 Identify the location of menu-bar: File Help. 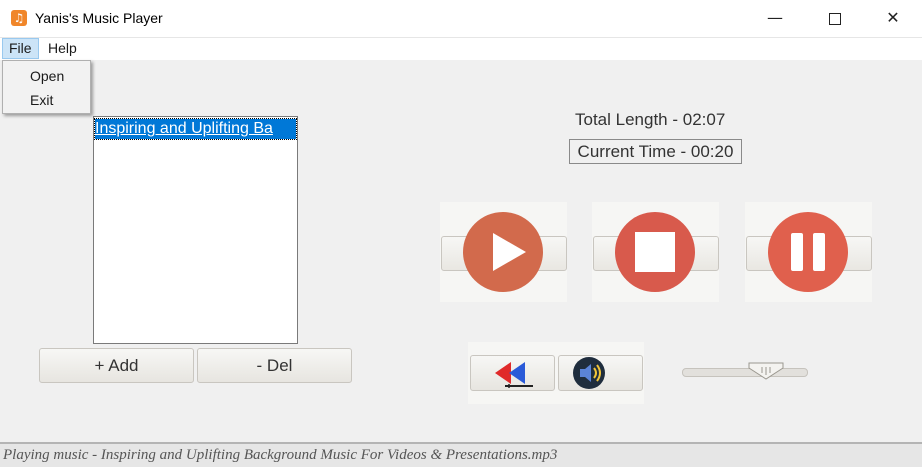
(461, 49).